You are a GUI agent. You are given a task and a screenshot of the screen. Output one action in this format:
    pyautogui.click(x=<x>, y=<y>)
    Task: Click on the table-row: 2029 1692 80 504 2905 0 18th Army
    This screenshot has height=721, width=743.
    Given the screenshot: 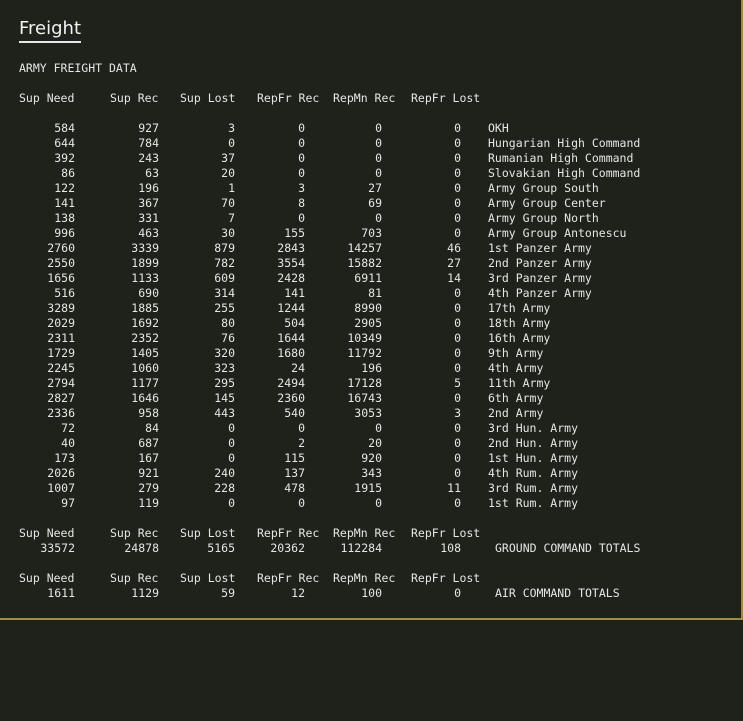 What is the action you would take?
    pyautogui.click(x=379, y=323)
    